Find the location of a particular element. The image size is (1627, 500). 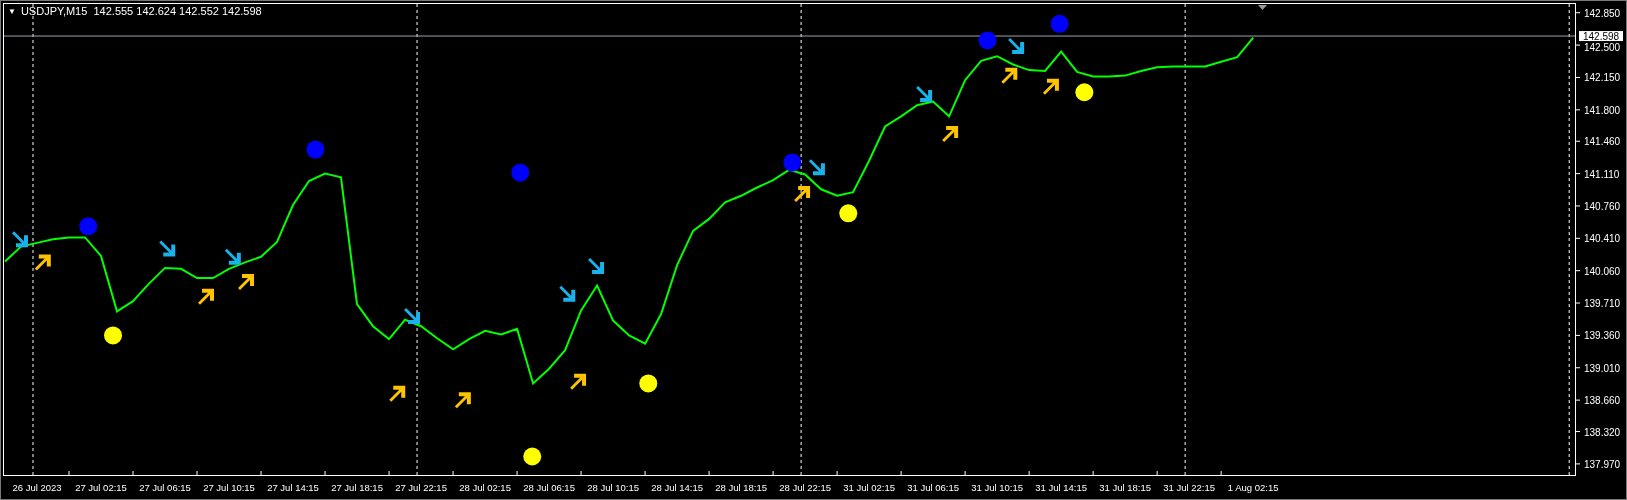

axis-label: 27 Jul 02:15 is located at coordinates (101, 487).